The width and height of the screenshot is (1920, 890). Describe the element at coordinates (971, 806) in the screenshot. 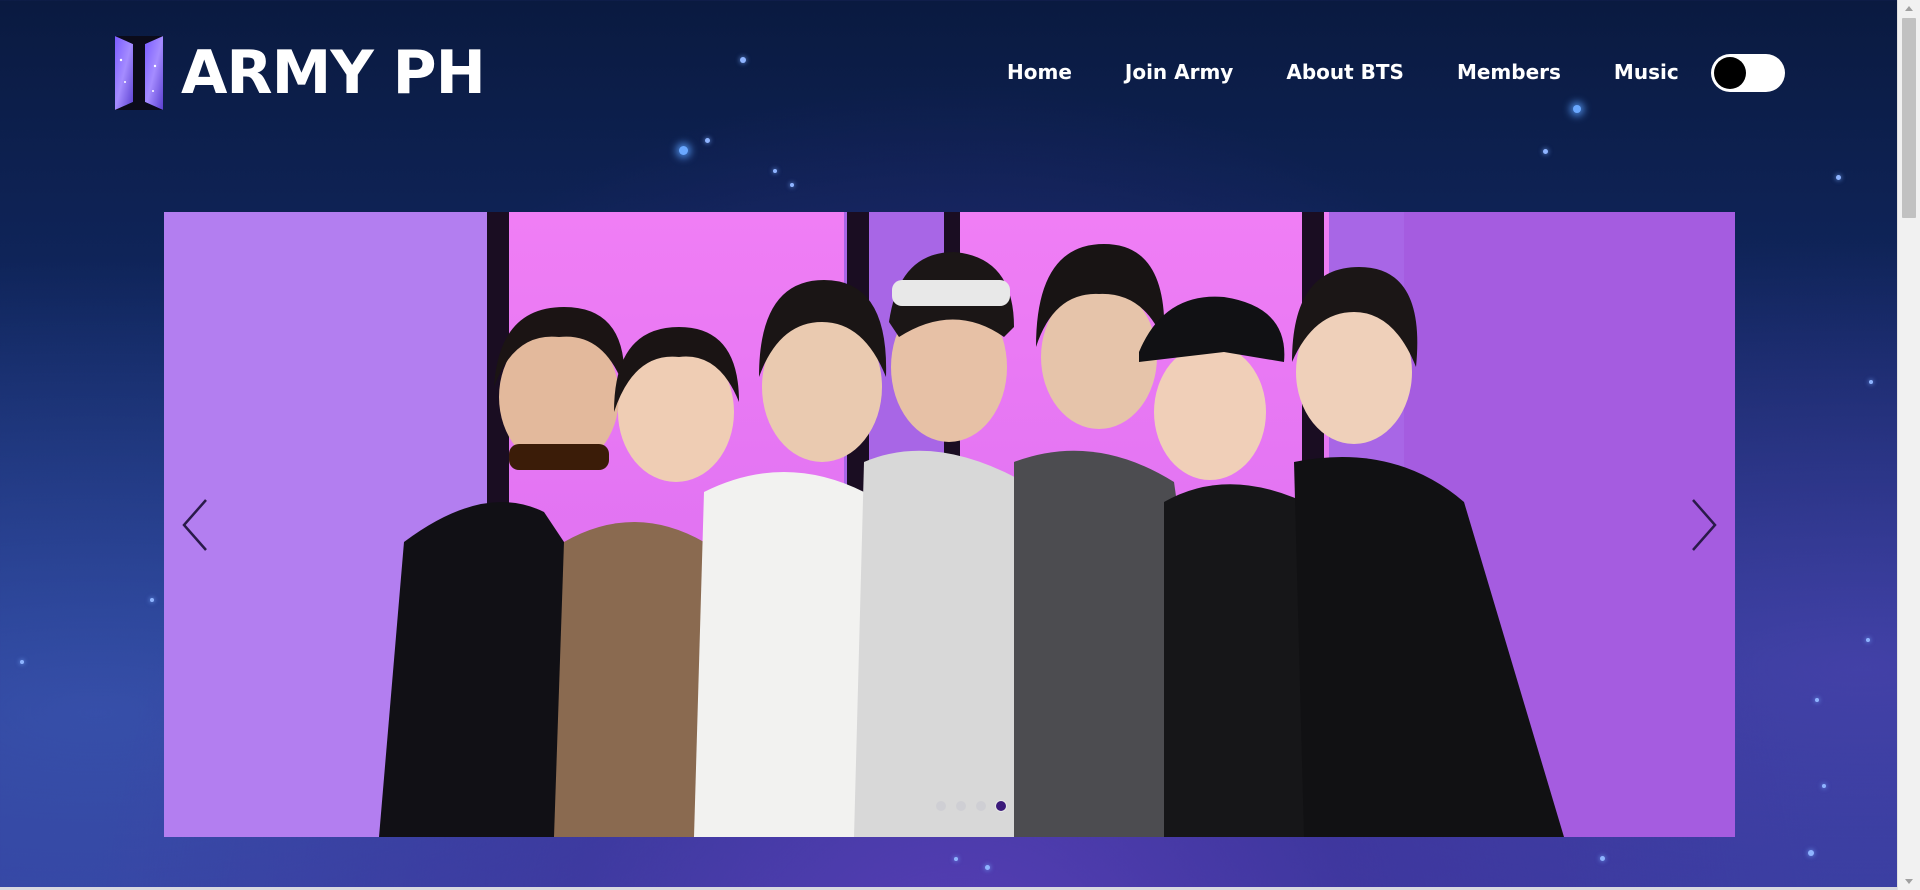

I see `carousel-indicators` at that location.